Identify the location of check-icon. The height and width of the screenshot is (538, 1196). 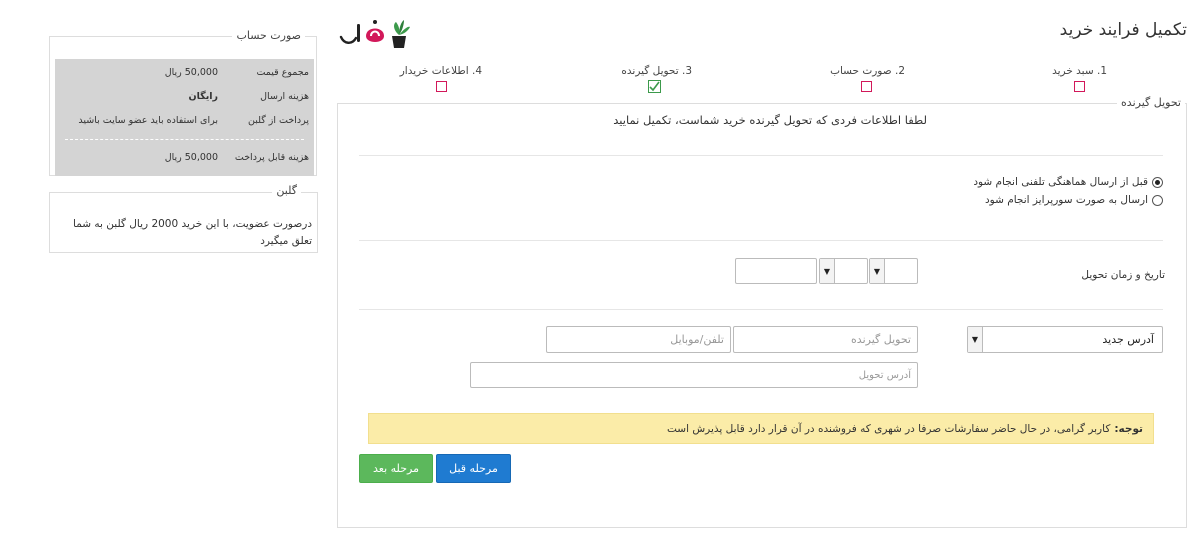
(654, 86).